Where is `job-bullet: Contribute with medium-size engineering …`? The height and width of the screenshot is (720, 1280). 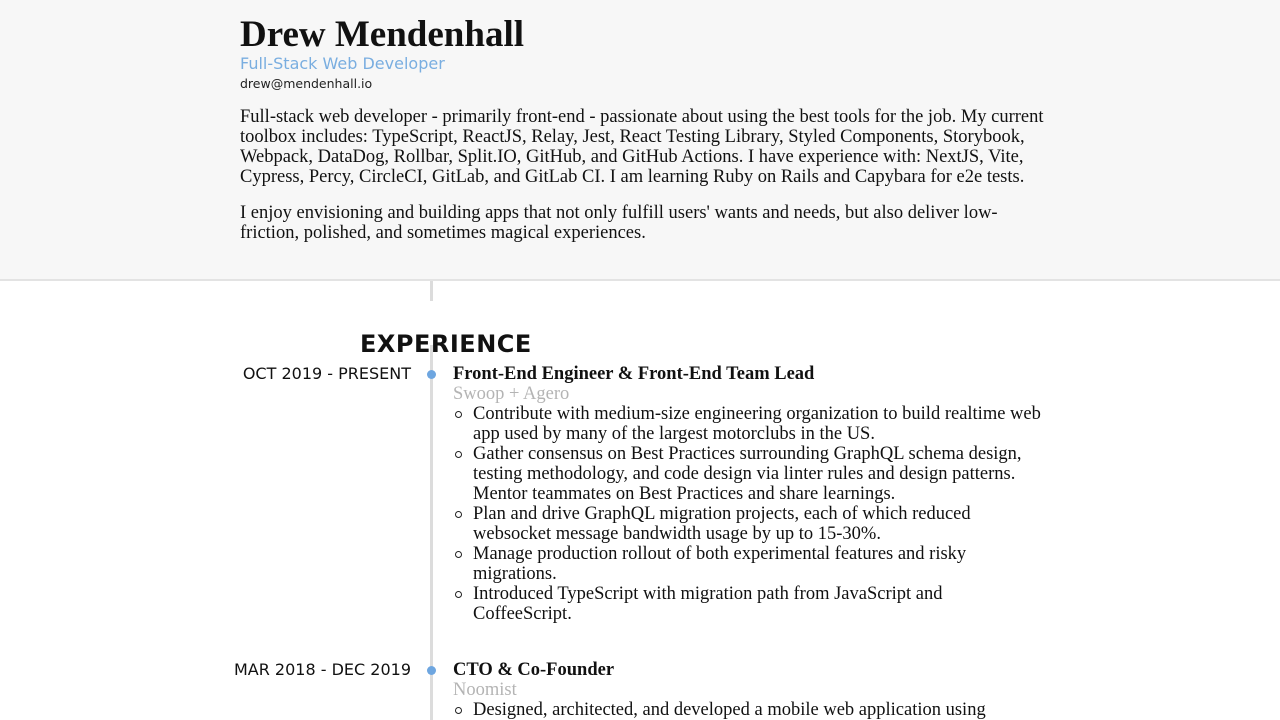 job-bullet: Contribute with medium-size engineering … is located at coordinates (748, 424).